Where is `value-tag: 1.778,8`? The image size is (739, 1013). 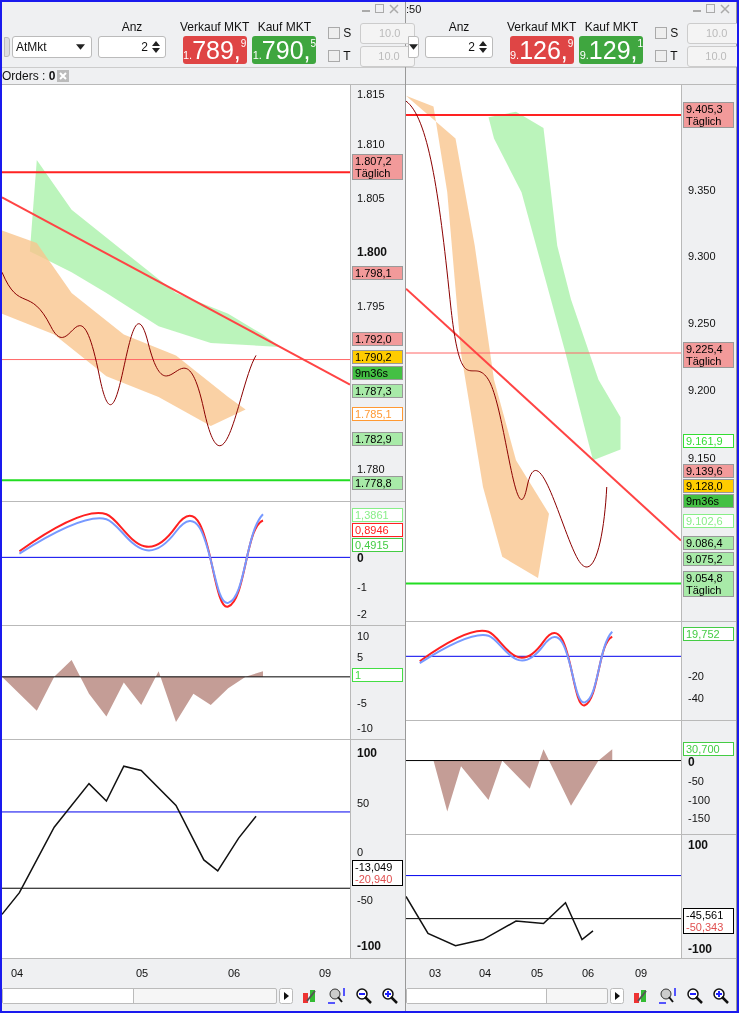
value-tag: 1.778,8 is located at coordinates (377, 483).